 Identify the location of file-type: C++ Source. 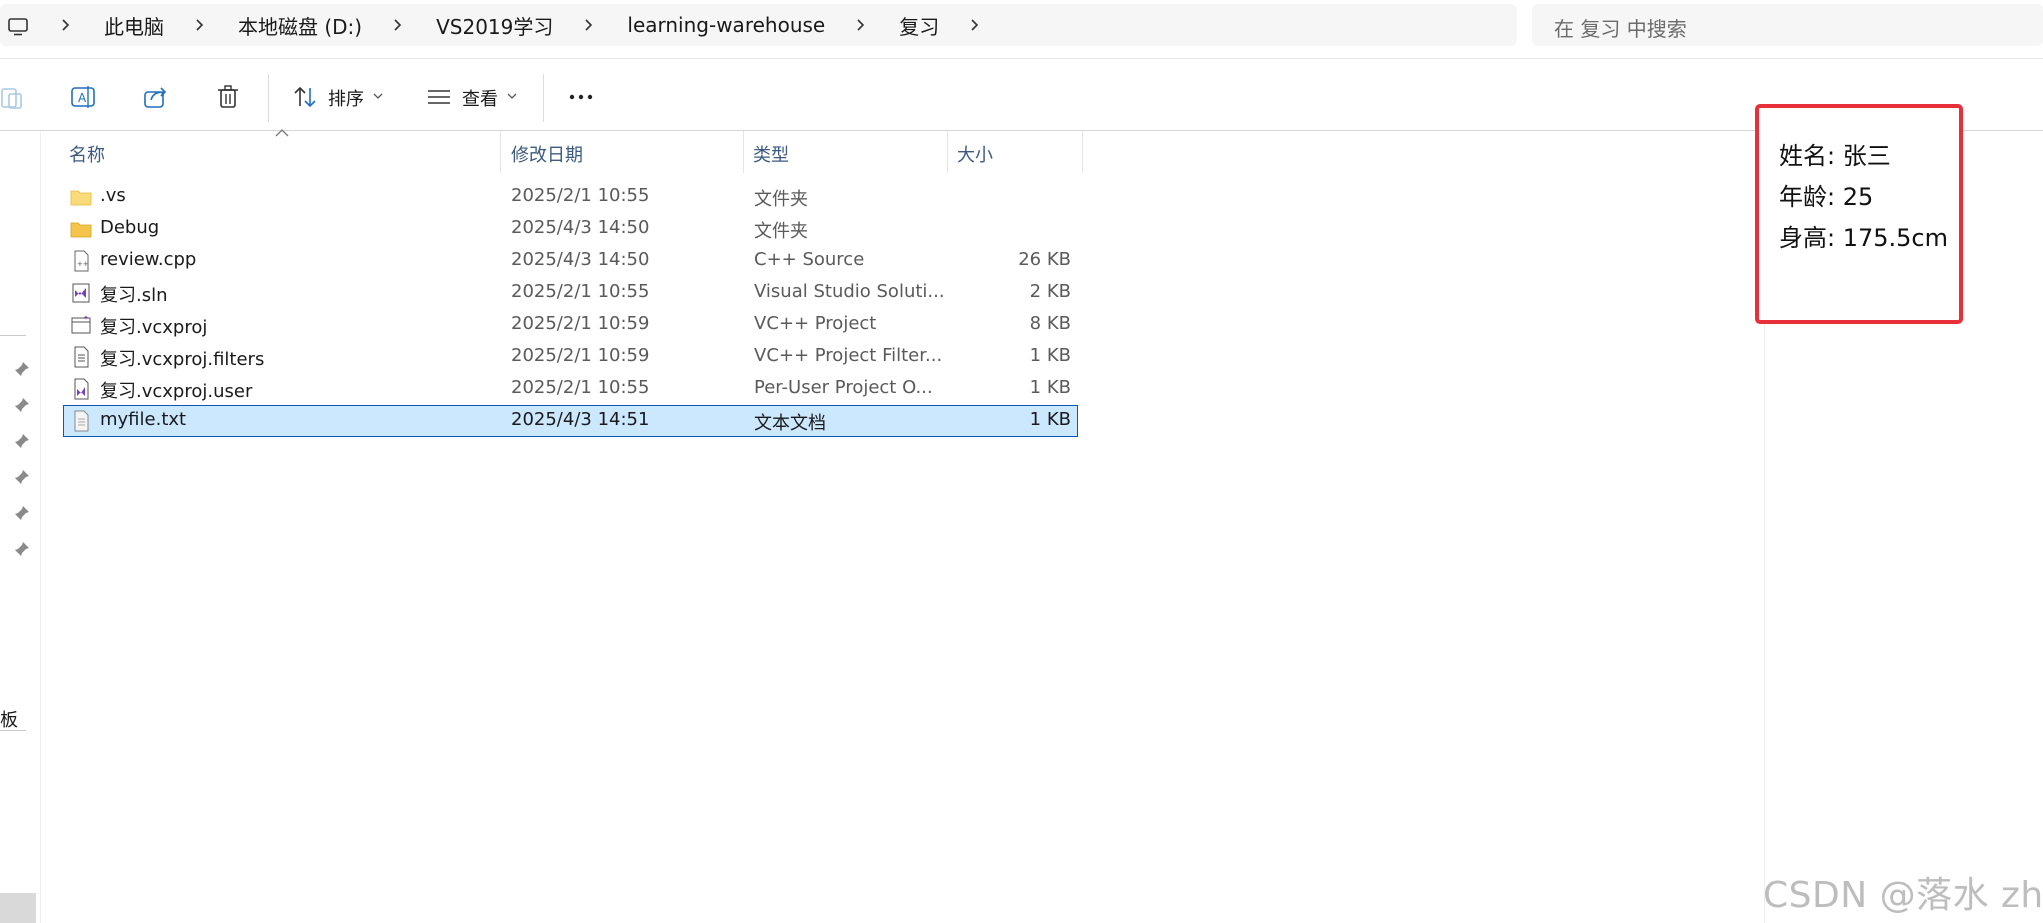
(809, 259).